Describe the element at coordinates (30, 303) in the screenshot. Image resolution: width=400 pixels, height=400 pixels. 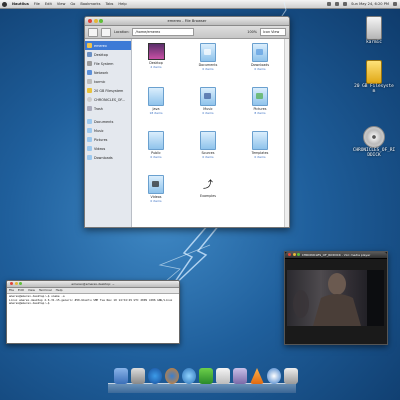
I see `terminal-line: emerex@emerex-desktop:~$` at that location.